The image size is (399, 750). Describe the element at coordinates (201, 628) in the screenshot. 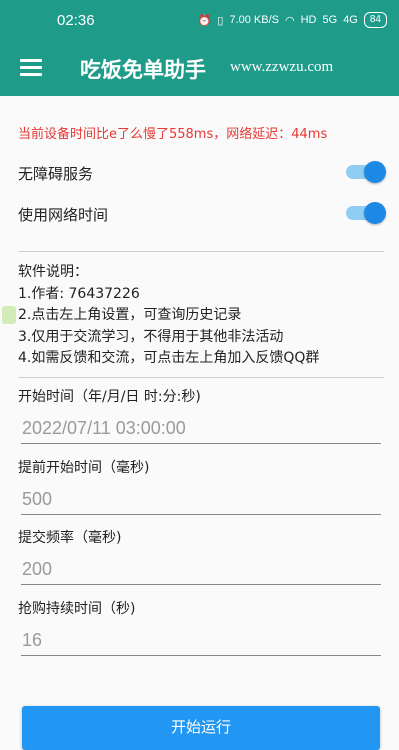

I see `duration-field: 抢购持续时间（秒) 16` at that location.